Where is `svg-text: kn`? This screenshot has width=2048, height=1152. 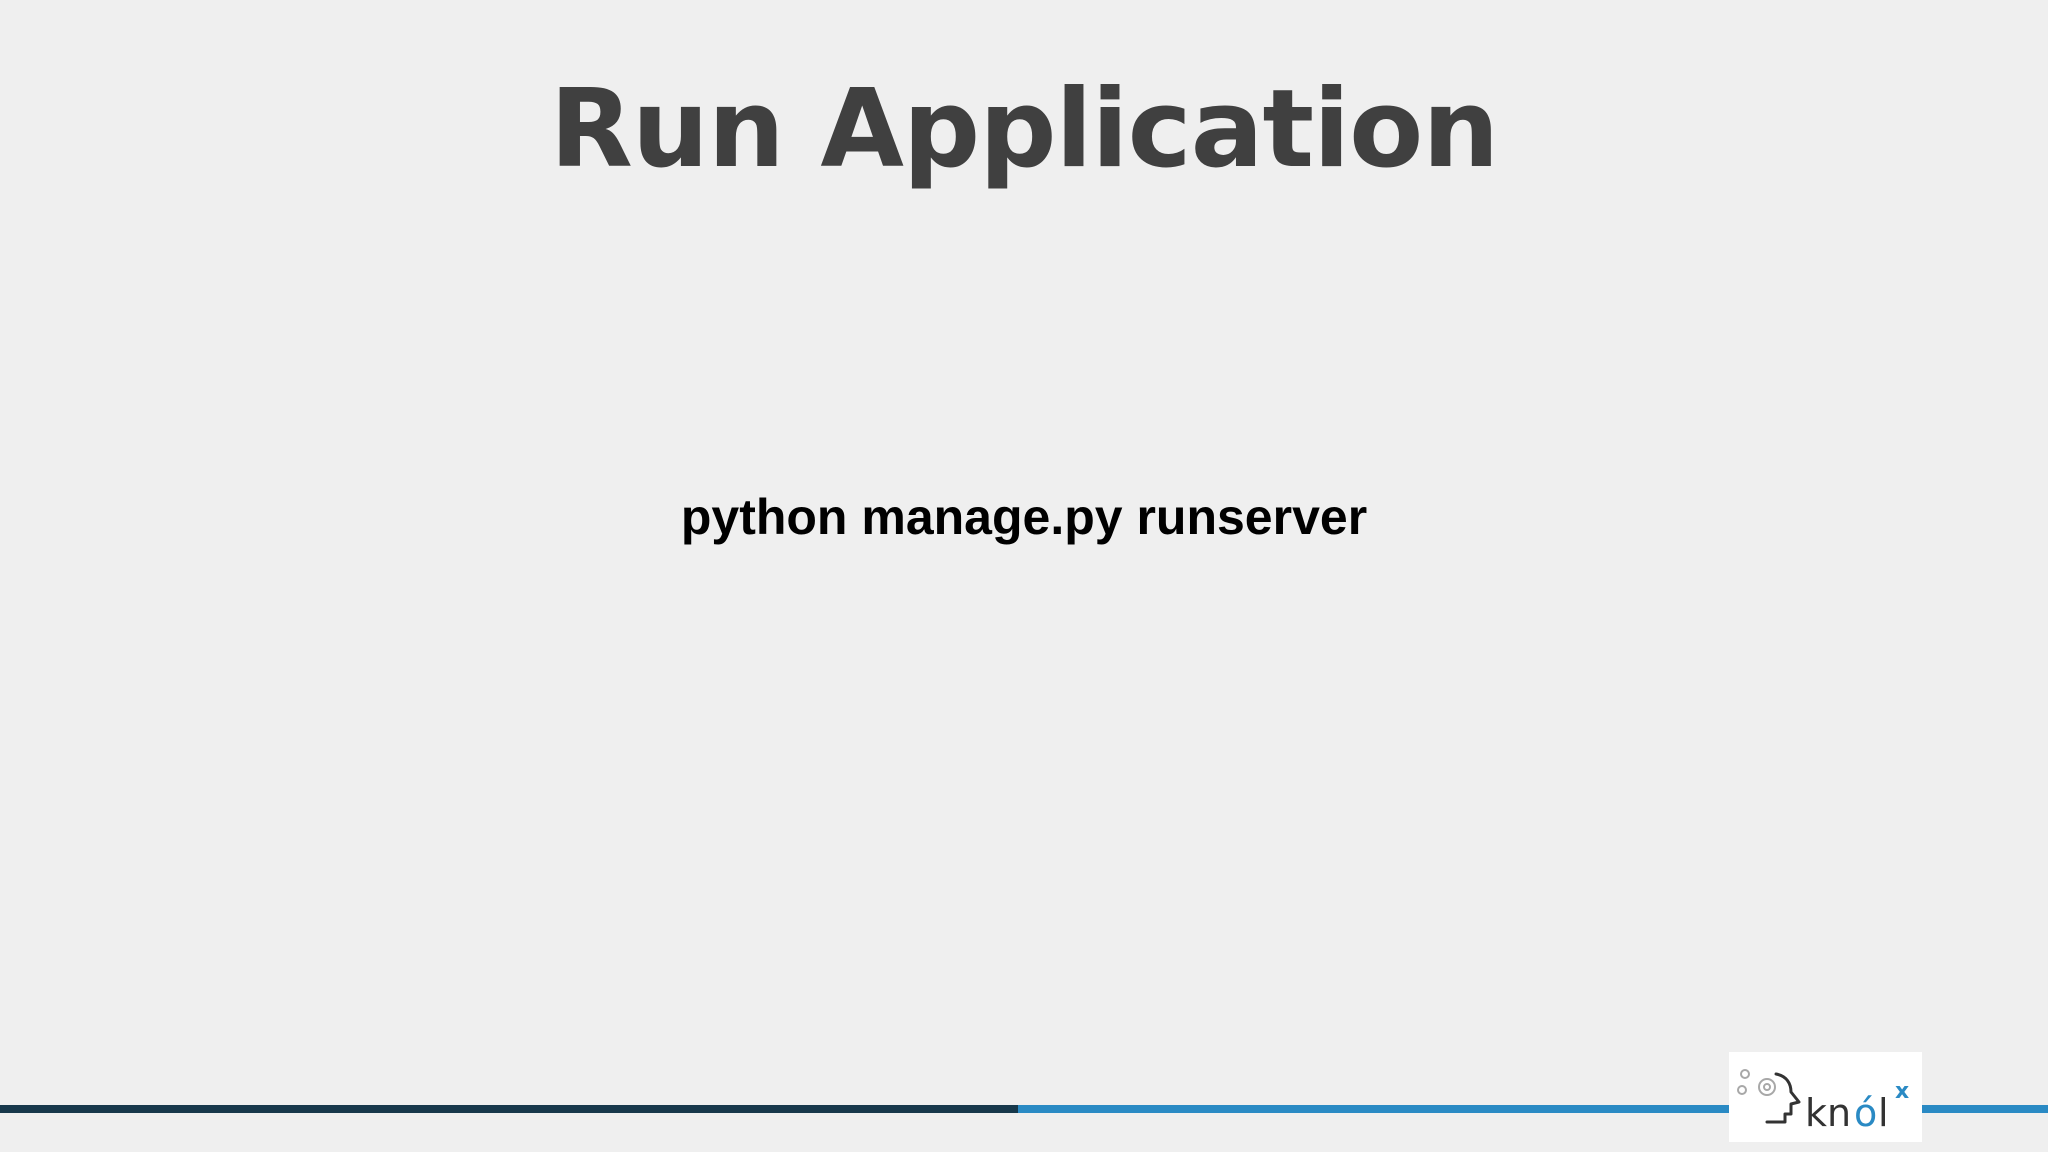
svg-text: kn is located at coordinates (1828, 1113).